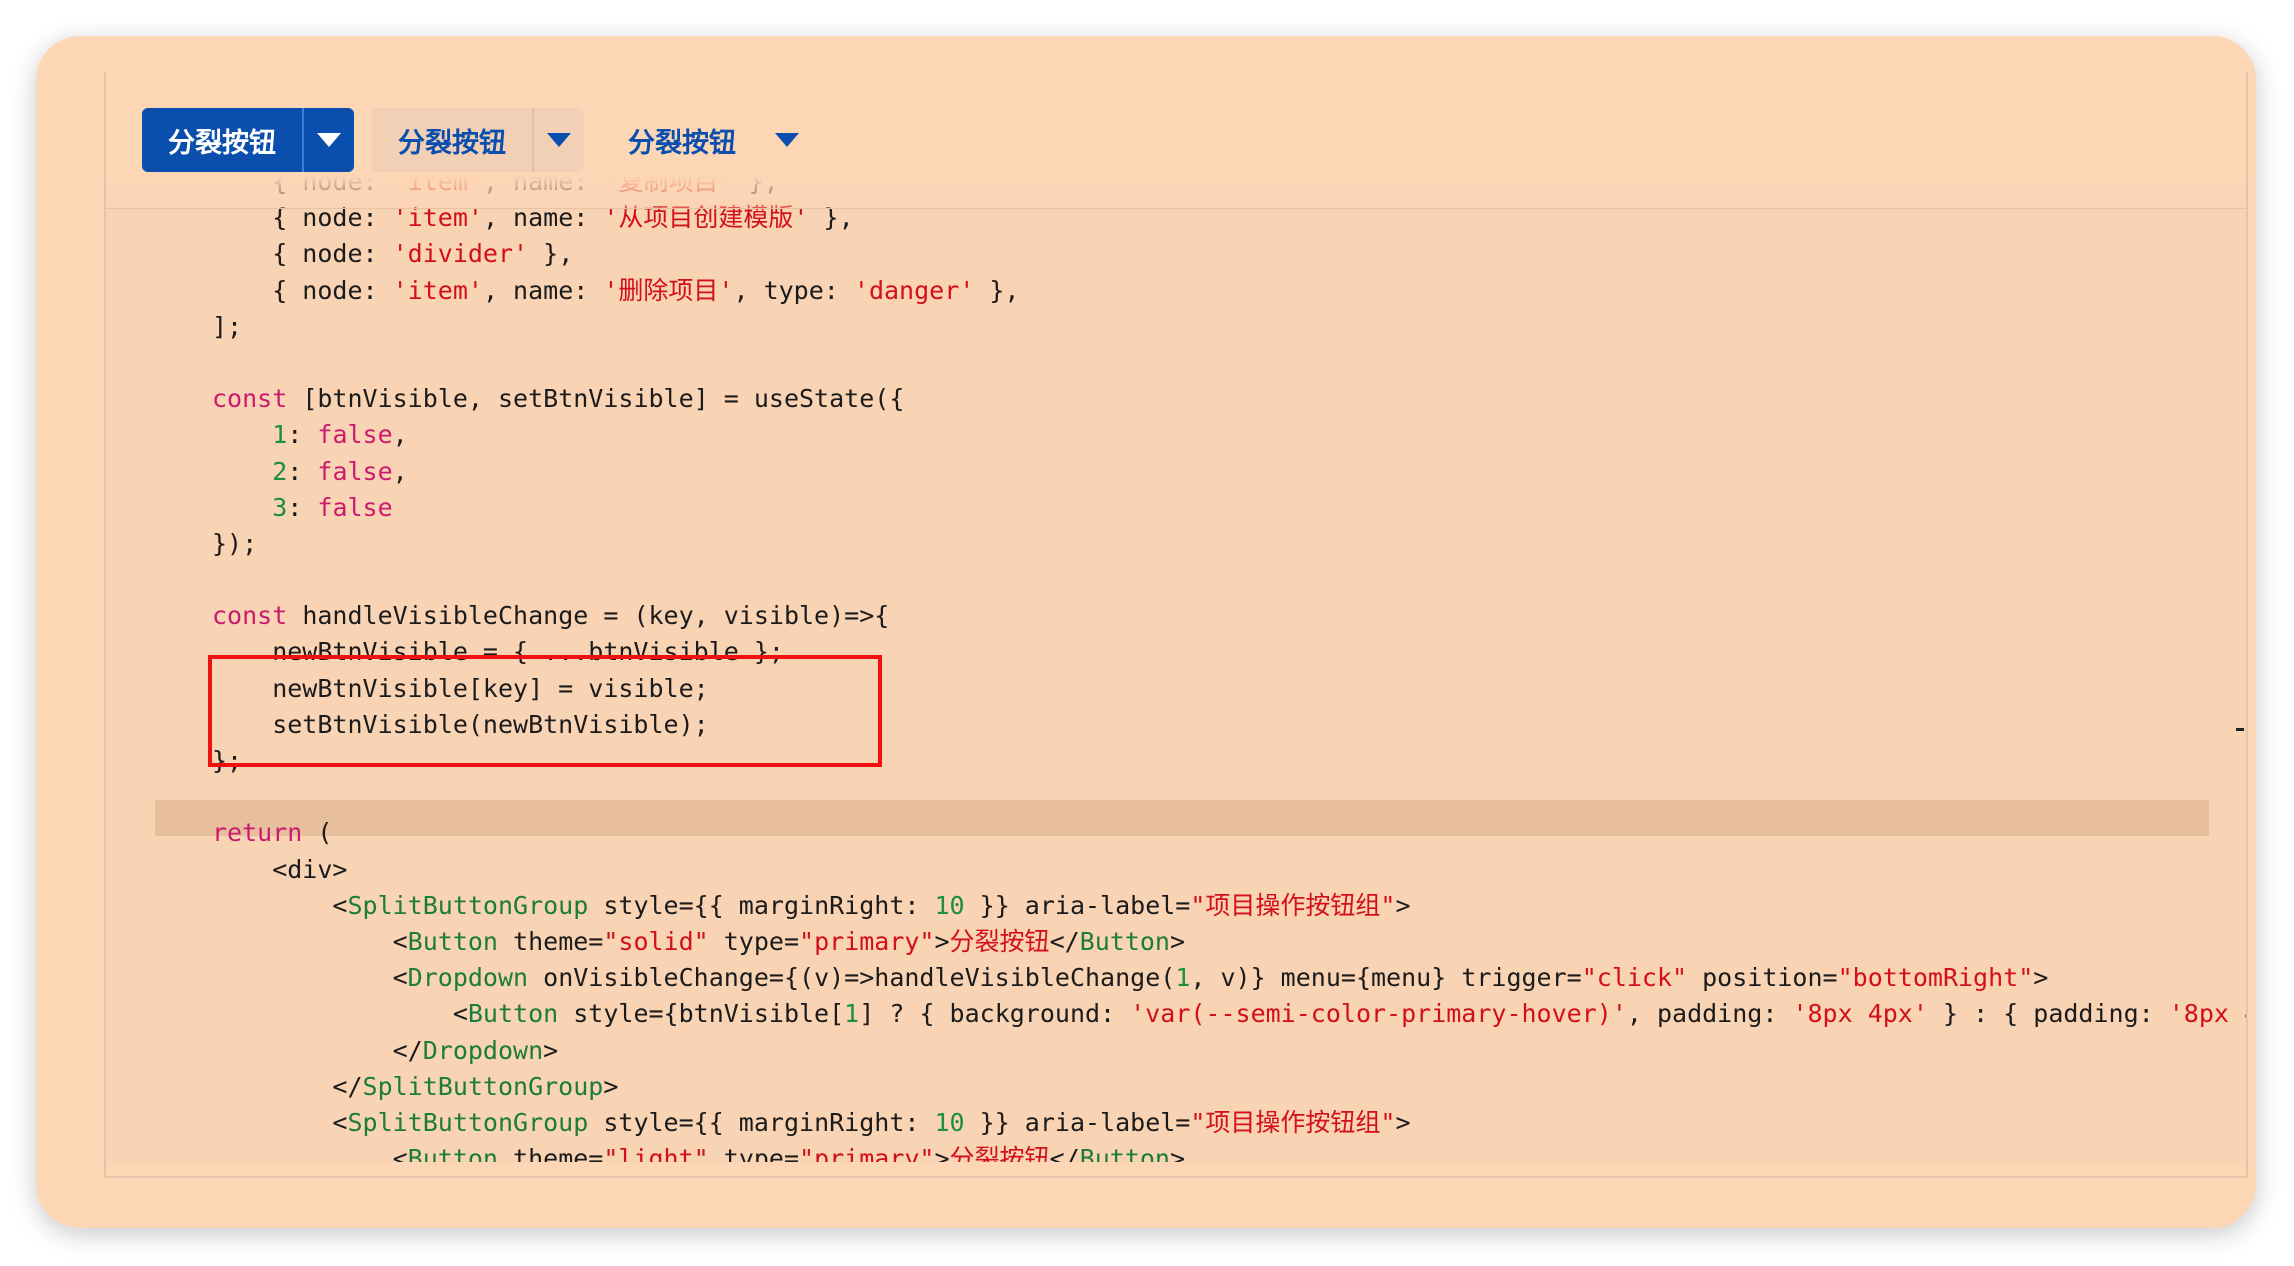 The image size is (2294, 1266). Describe the element at coordinates (460, 724) in the screenshot. I see `code-token: setBtnVisible(newBtnVisible);` at that location.